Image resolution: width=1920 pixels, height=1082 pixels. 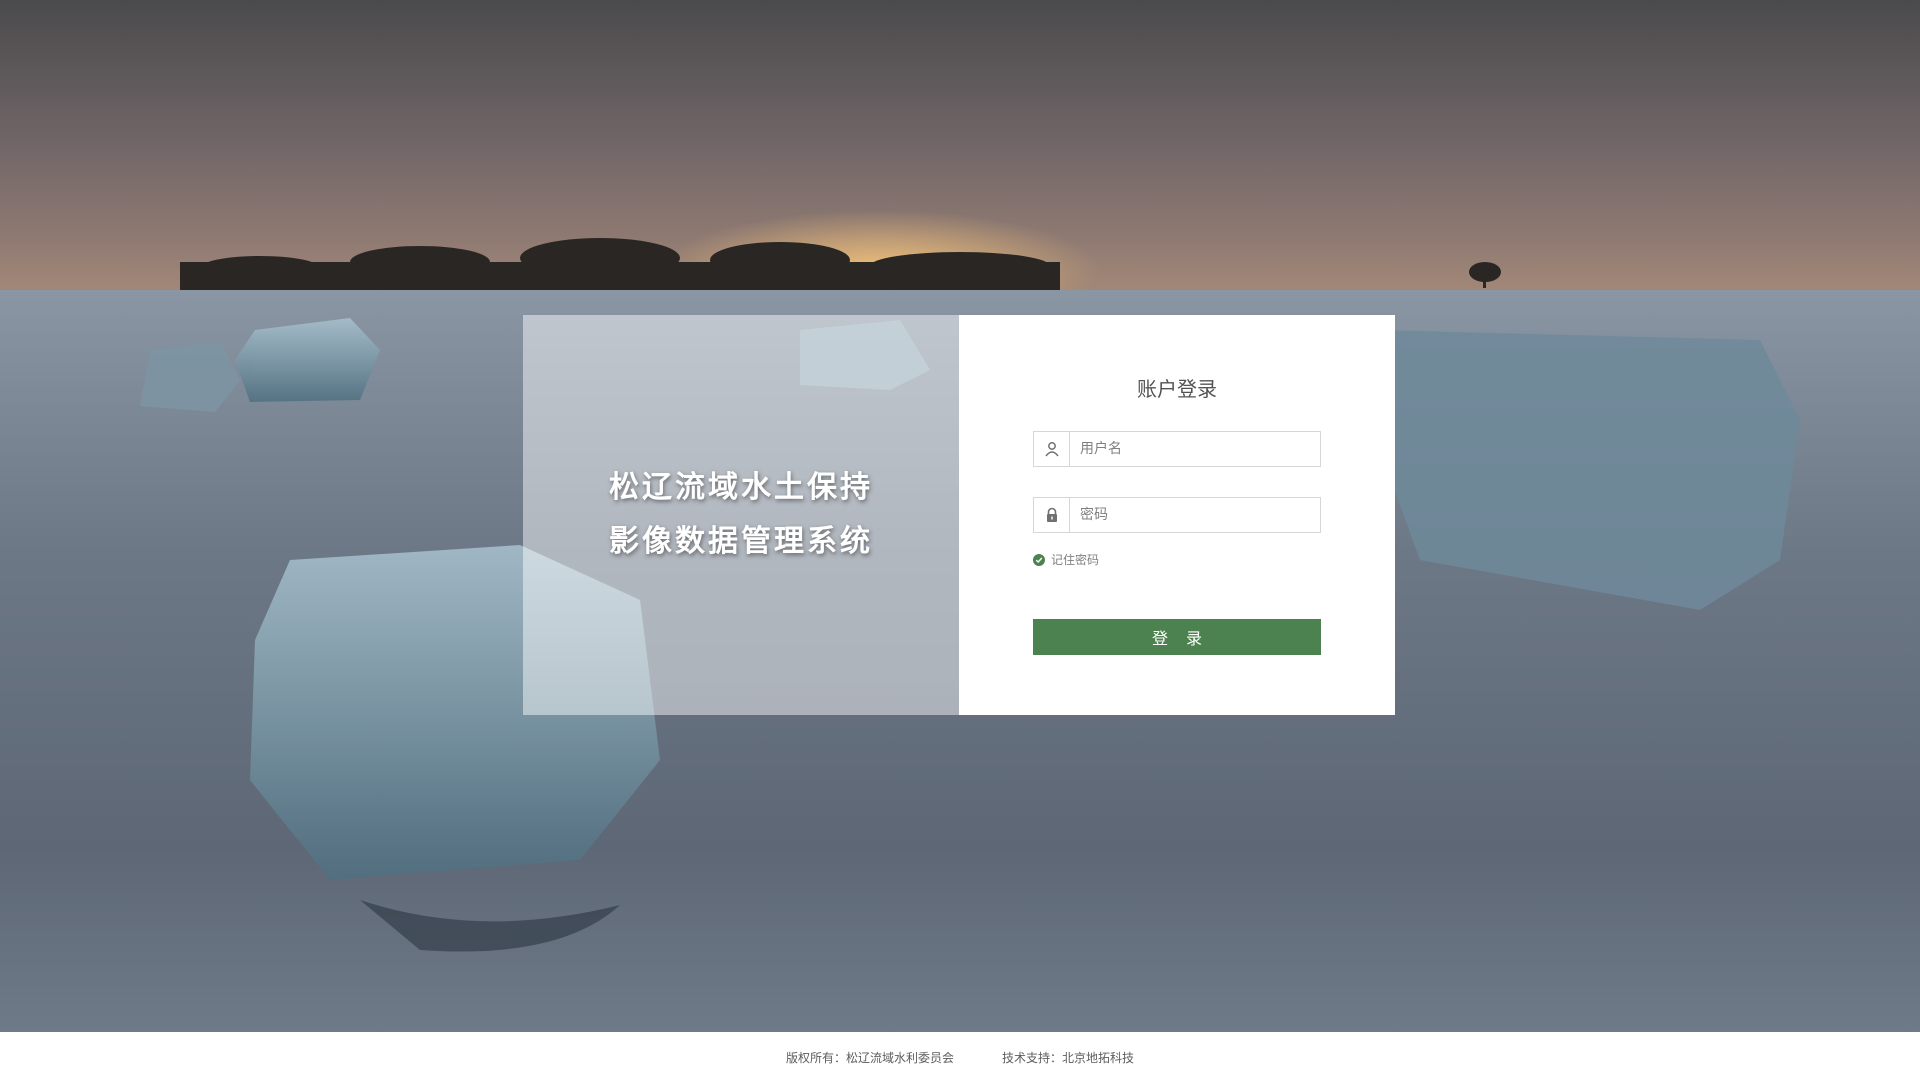 I want to click on password-field, so click(x=1177, y=515).